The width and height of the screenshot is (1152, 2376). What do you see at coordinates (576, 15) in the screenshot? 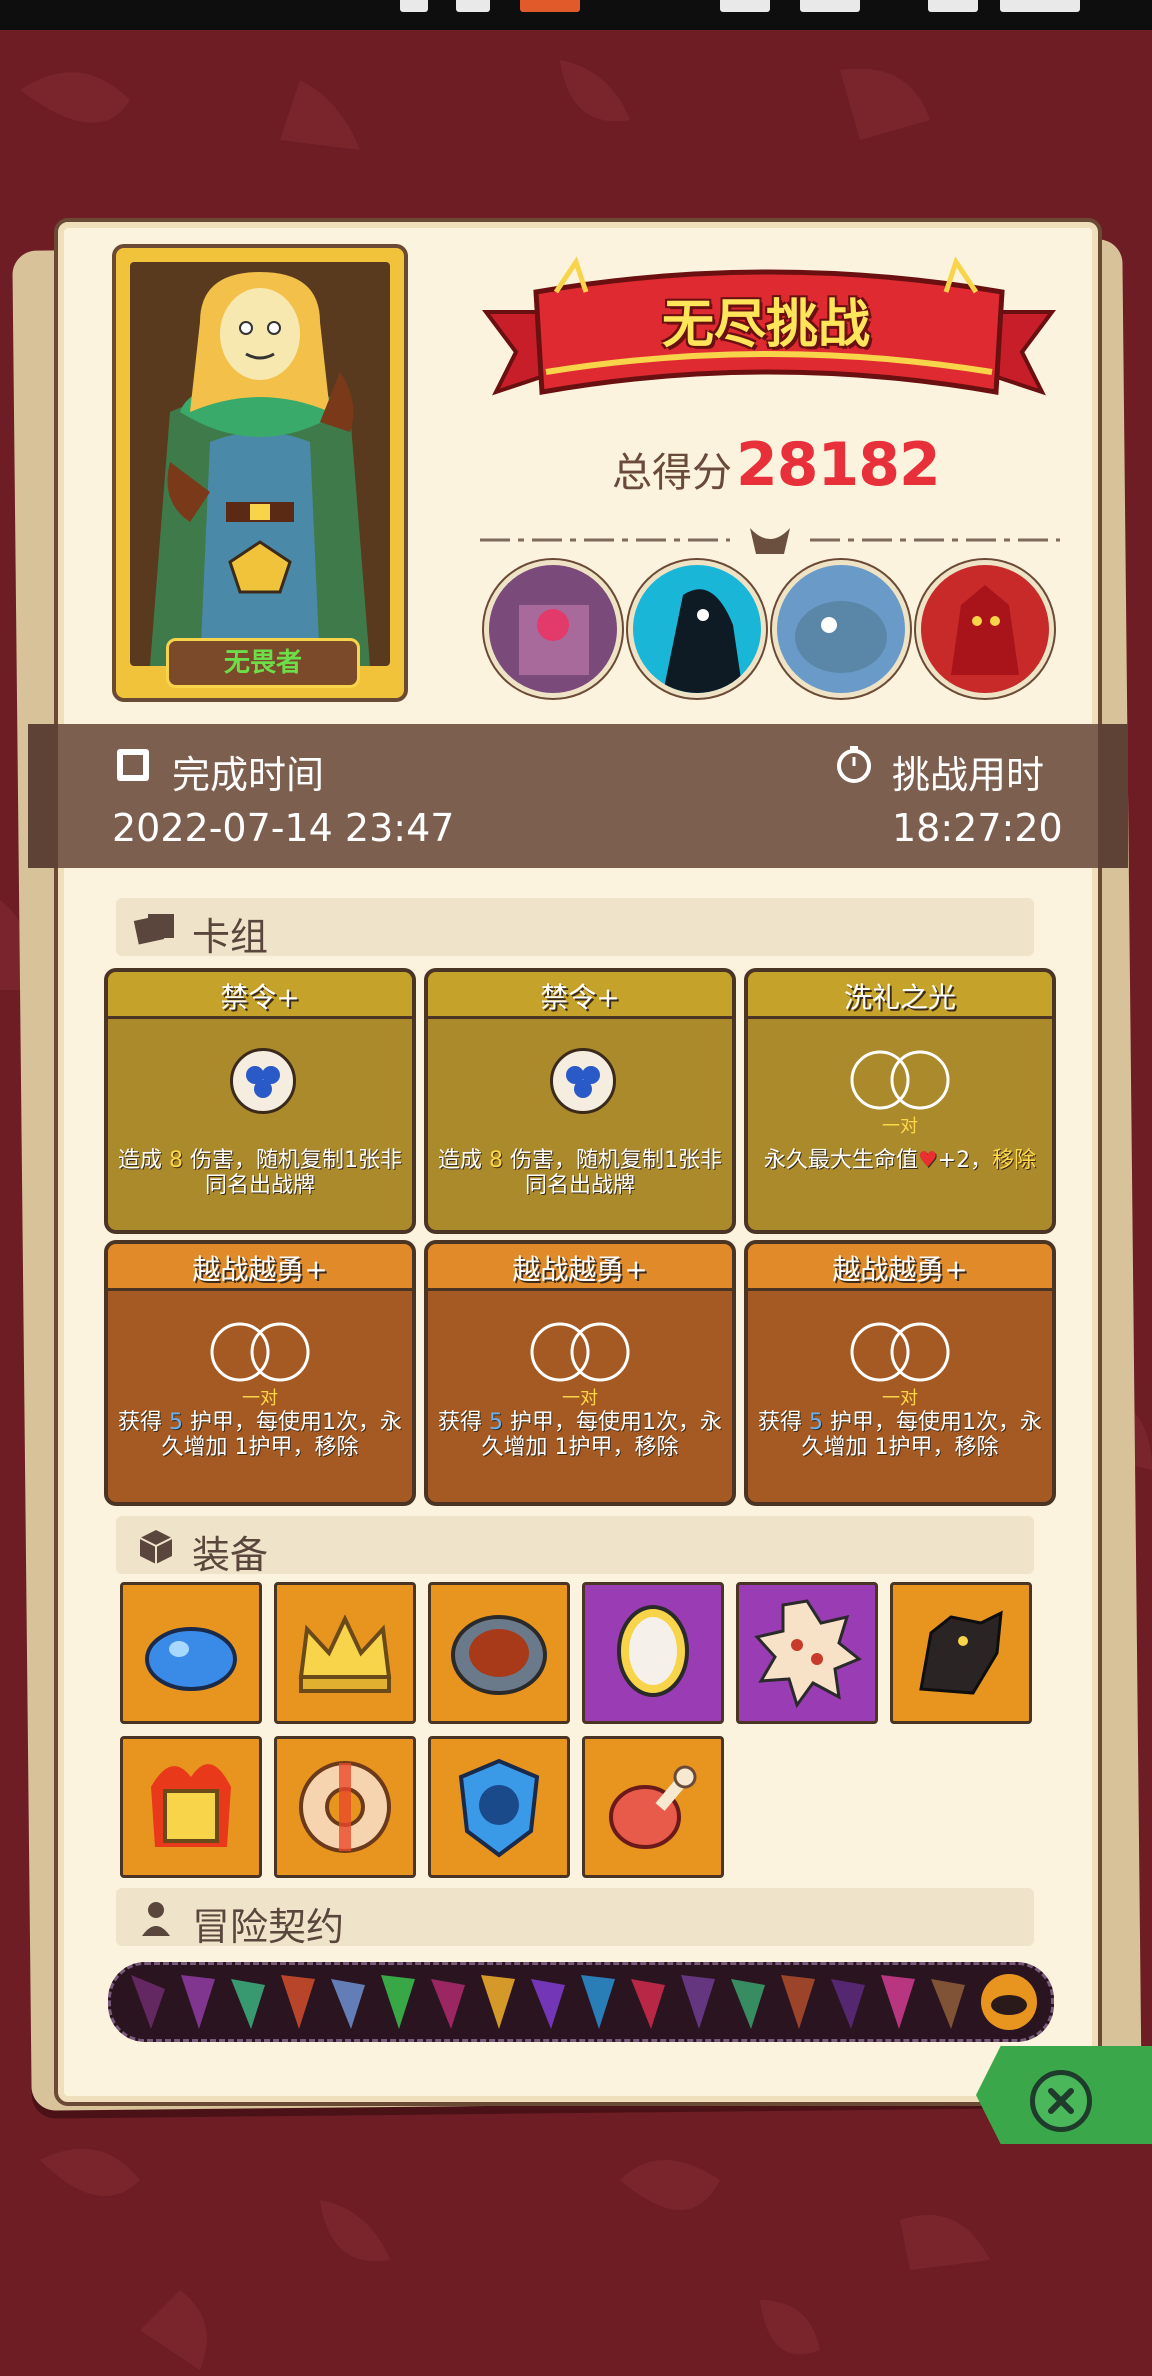
I see `status-bar` at bounding box center [576, 15].